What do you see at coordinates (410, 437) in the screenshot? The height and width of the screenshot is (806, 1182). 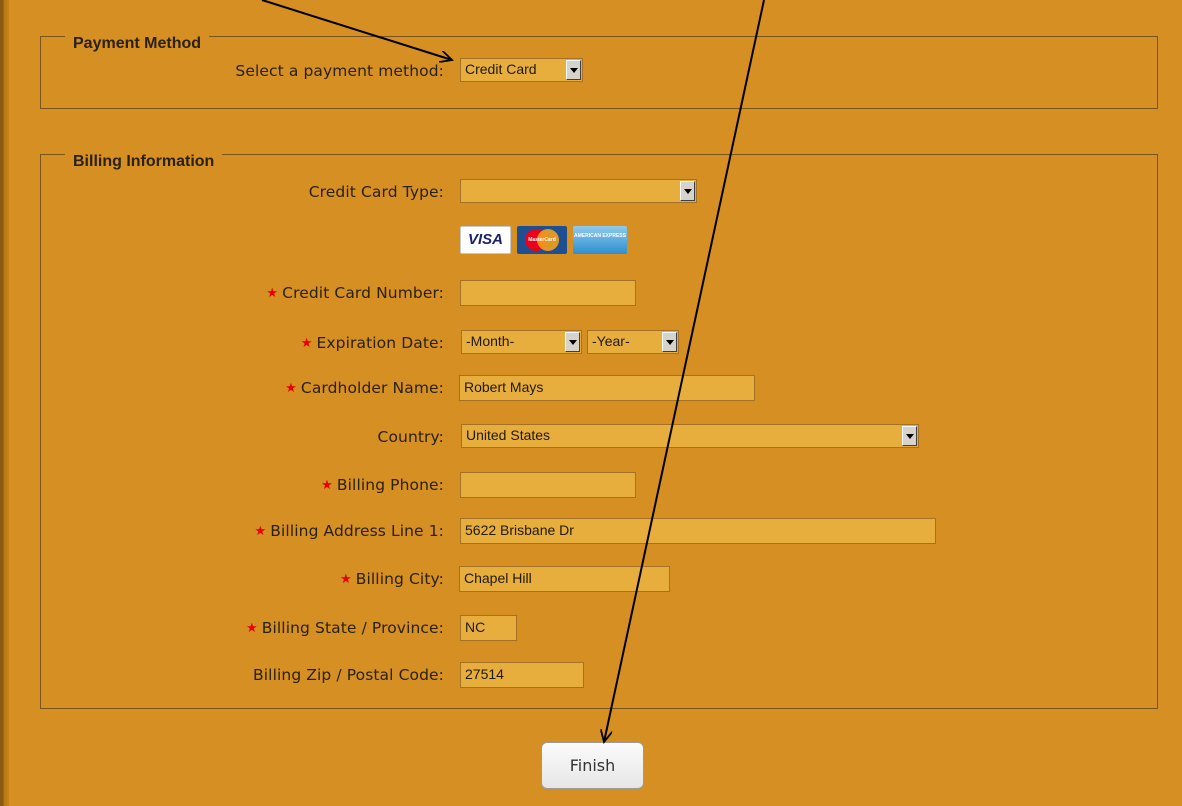 I see `country-label: Country:` at bounding box center [410, 437].